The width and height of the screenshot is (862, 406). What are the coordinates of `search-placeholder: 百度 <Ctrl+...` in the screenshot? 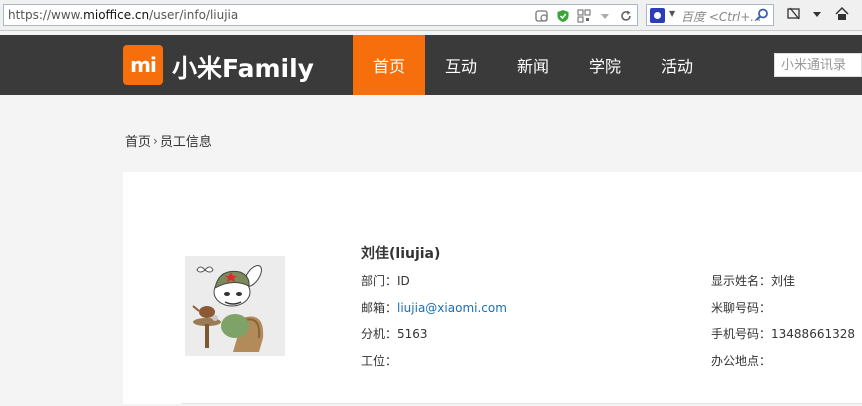 It's located at (721, 17).